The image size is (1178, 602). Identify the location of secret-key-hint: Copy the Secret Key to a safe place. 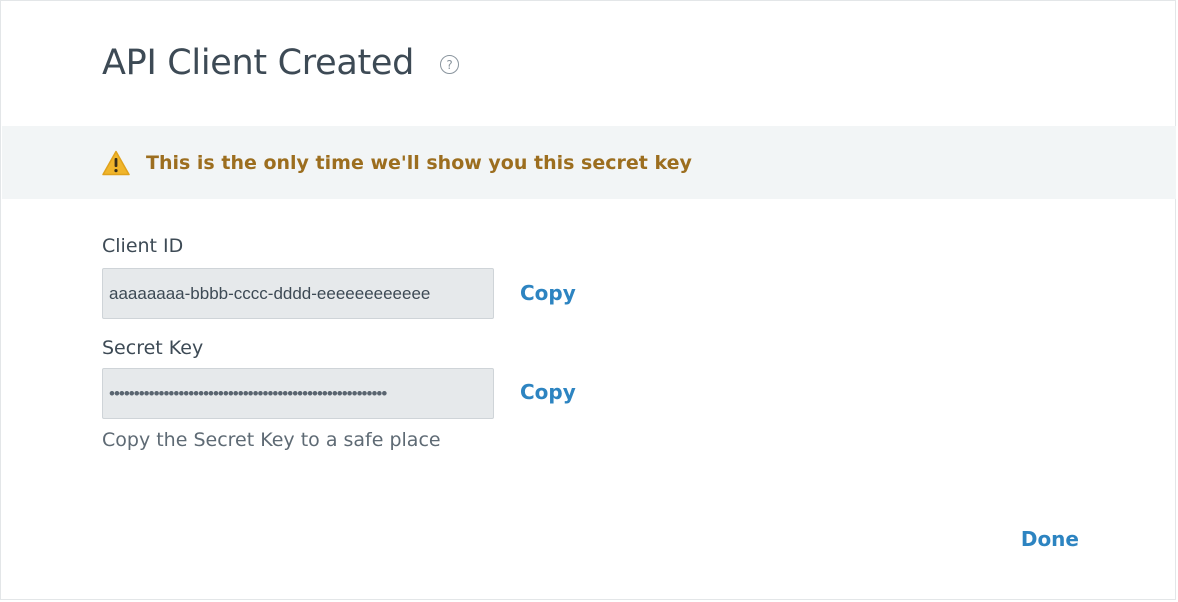
(271, 440).